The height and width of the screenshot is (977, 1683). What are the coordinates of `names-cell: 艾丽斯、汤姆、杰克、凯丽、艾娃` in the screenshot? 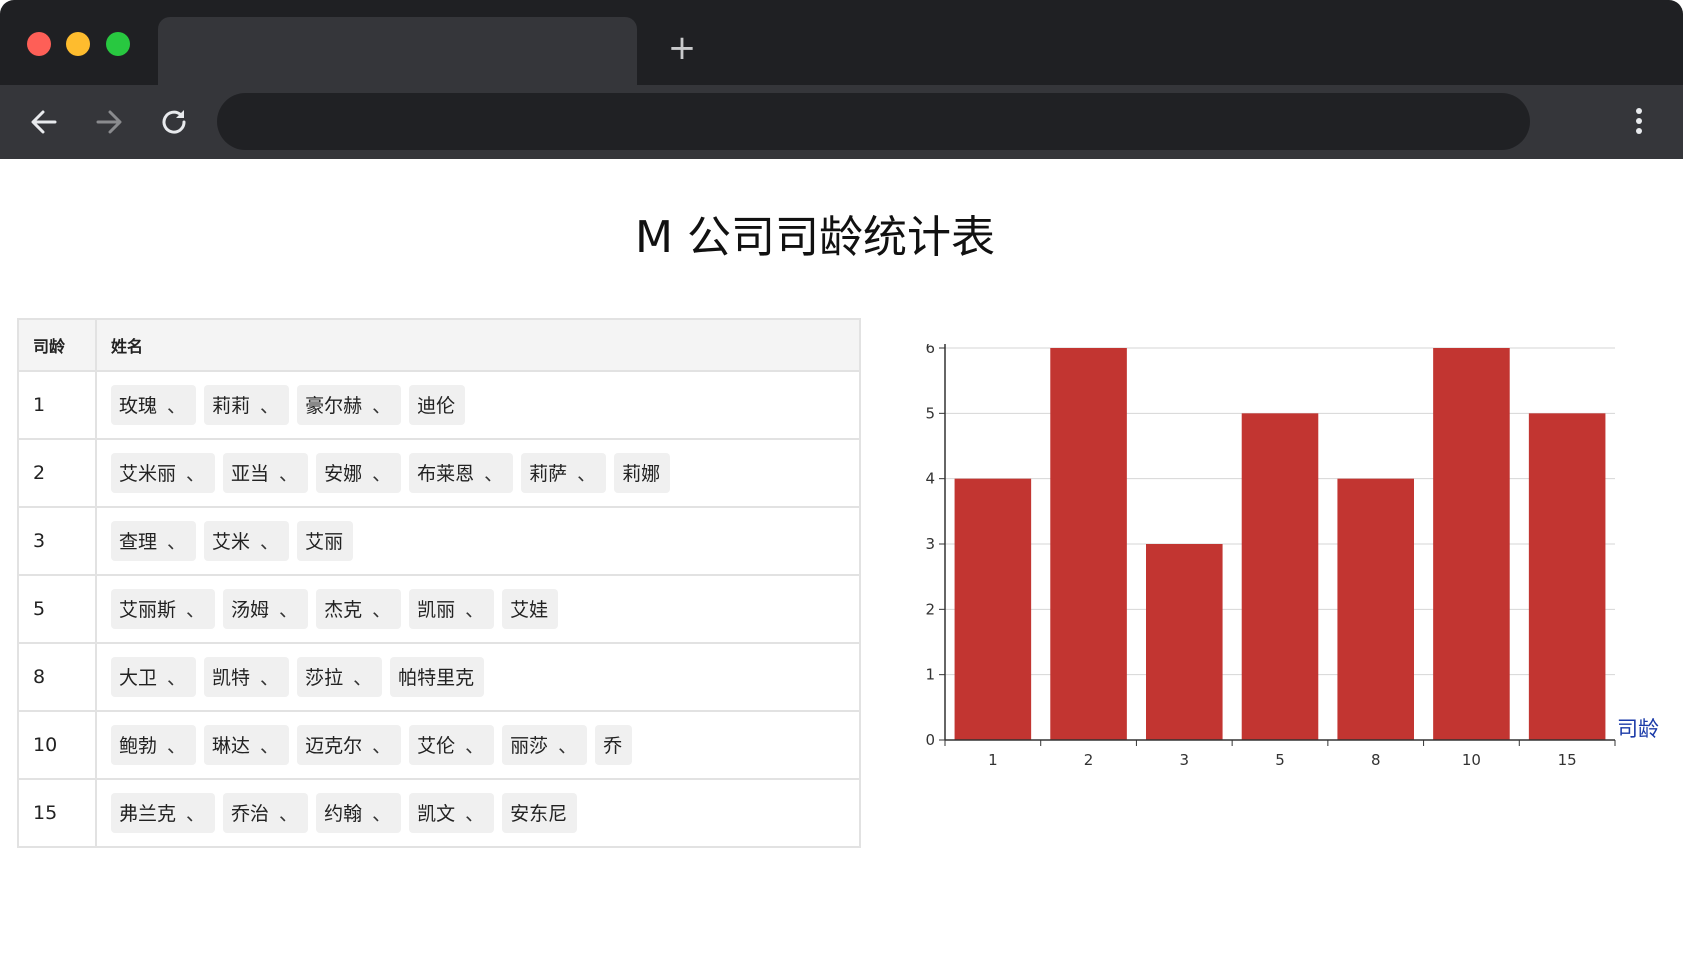 It's located at (478, 609).